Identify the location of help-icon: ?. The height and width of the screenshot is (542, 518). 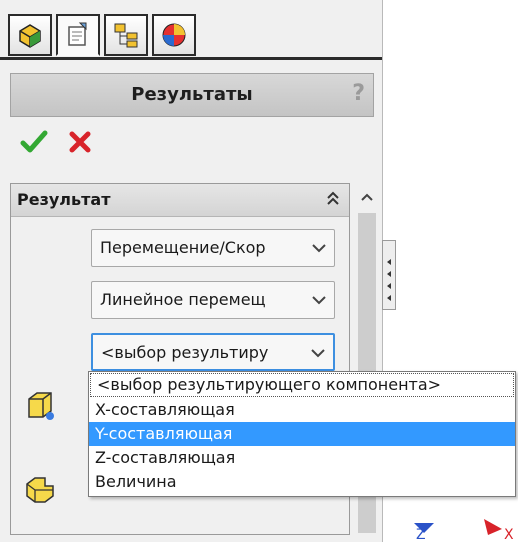
(358, 93).